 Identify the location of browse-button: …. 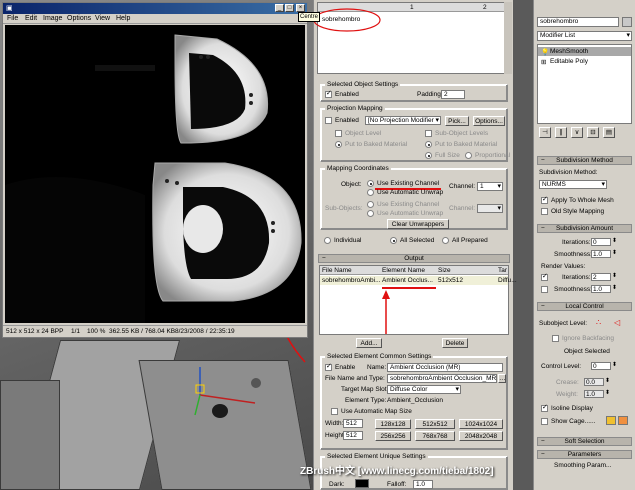
(502, 378).